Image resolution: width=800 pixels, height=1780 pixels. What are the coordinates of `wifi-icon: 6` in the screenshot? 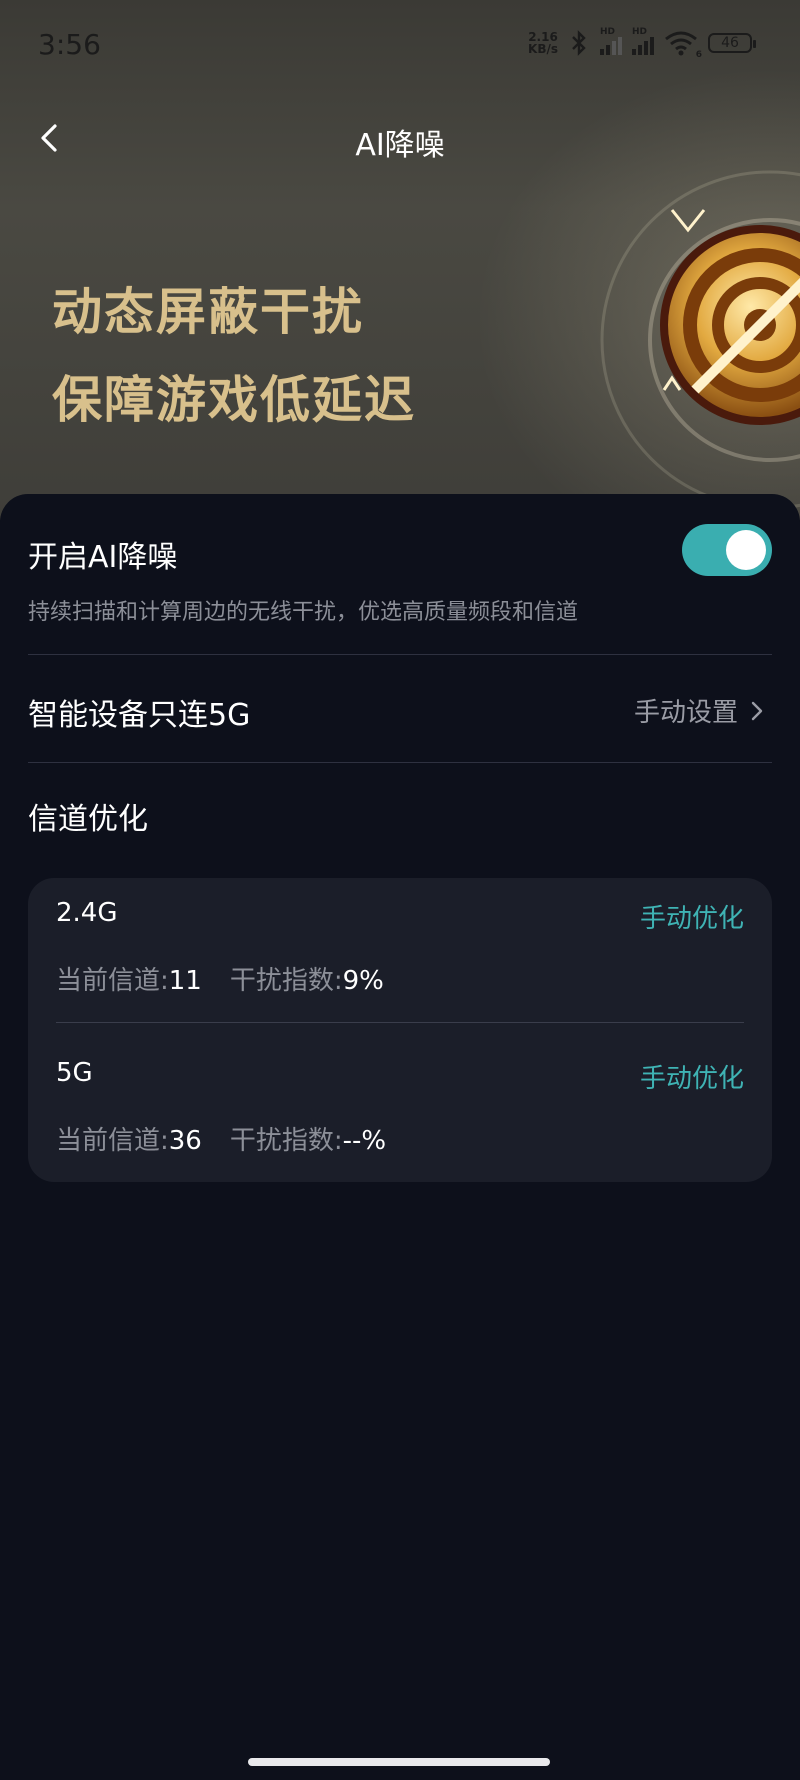 It's located at (683, 45).